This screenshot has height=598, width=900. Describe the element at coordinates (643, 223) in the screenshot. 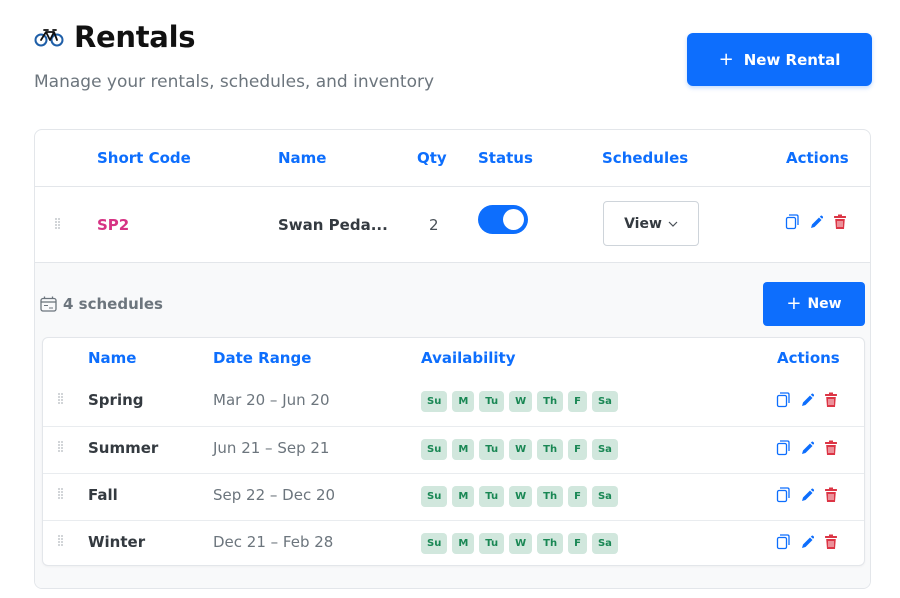

I see `view-select-label: View` at that location.